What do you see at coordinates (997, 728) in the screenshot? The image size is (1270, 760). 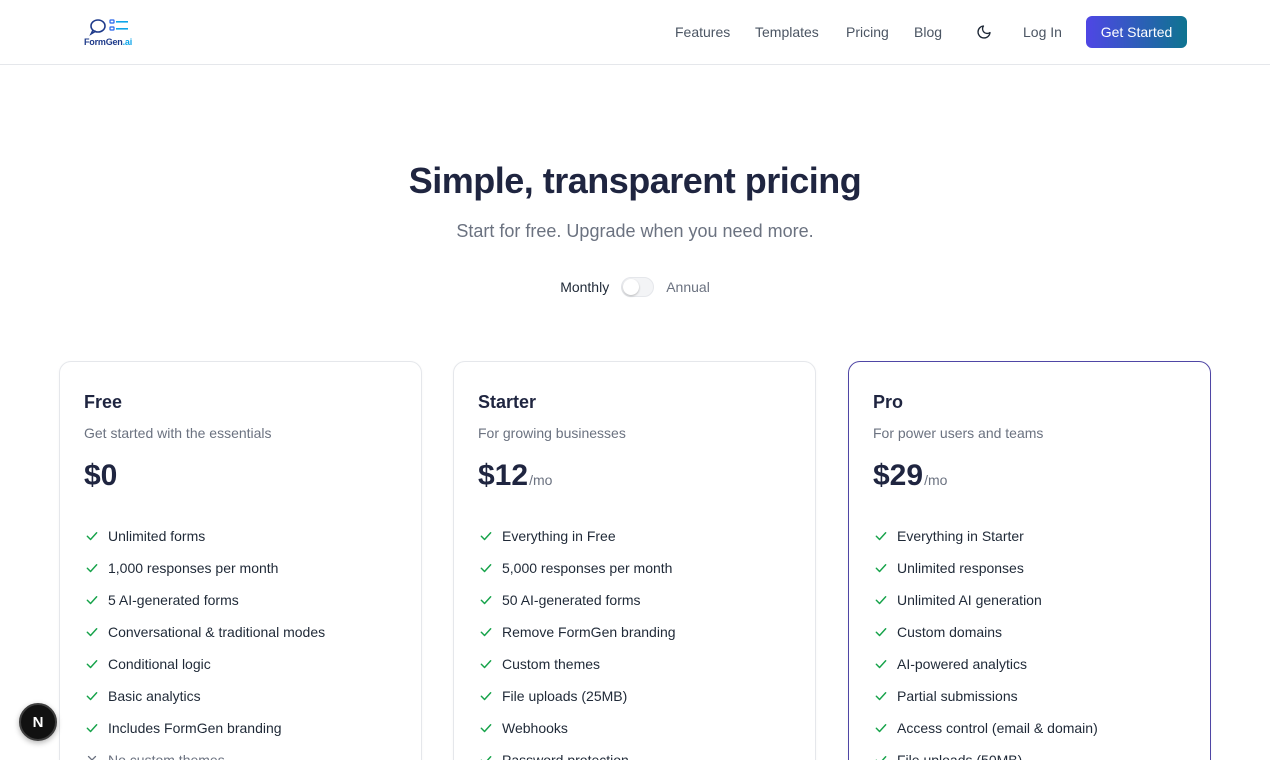 I see `feature-text: Access control (email & domain)` at bounding box center [997, 728].